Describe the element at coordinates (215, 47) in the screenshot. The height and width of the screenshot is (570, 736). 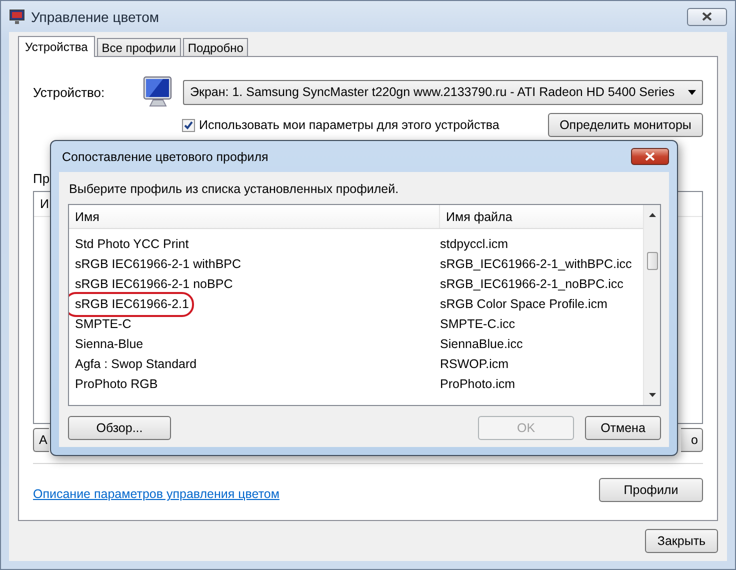
I see `tab: Подробно` at that location.